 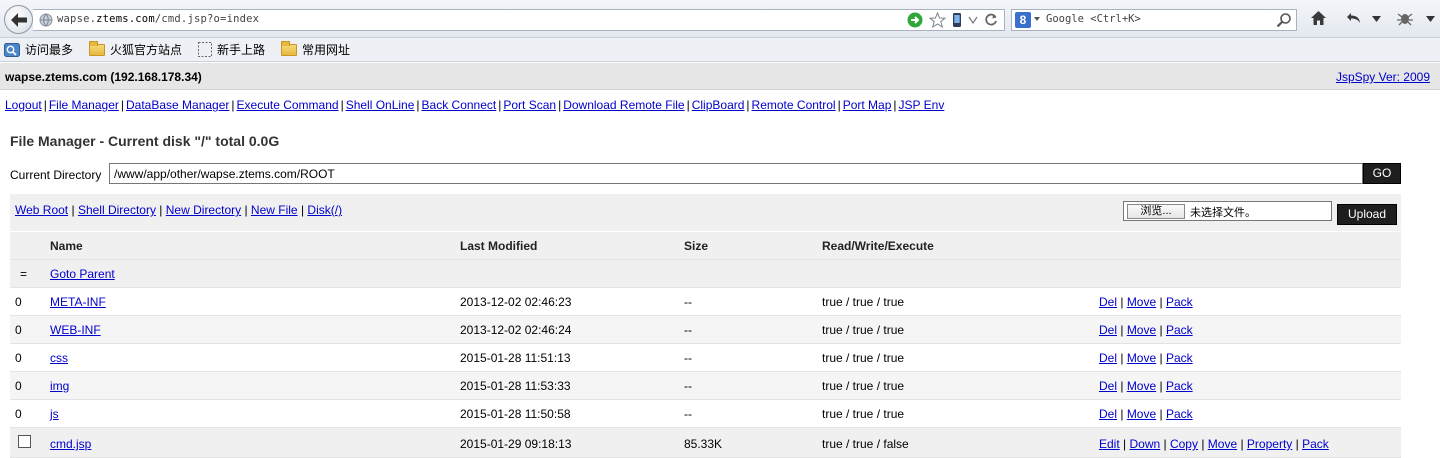 I want to click on file-name-link: WEB-INF, so click(x=75, y=330).